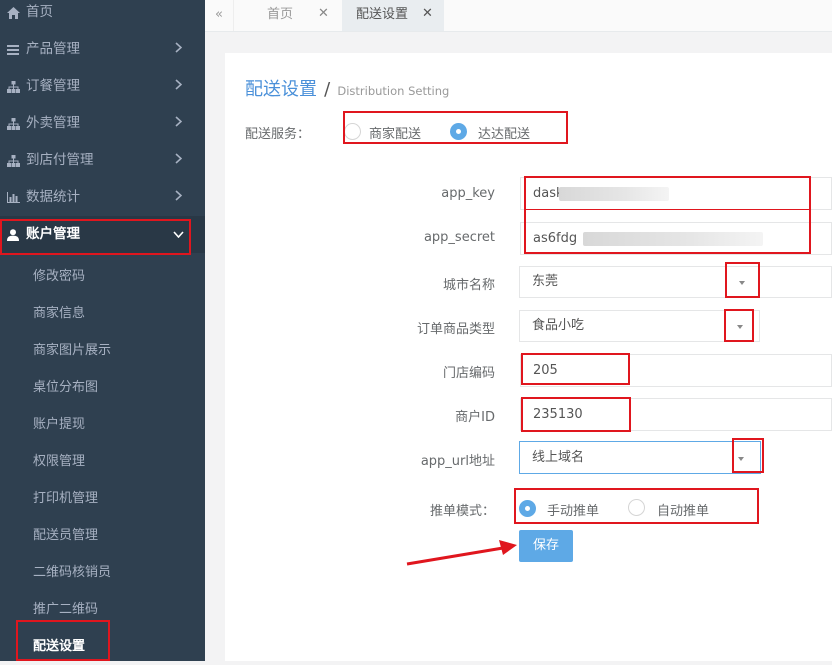 The height and width of the screenshot is (665, 832). What do you see at coordinates (59, 646) in the screenshot?
I see `submenu-item-label: 配送设置` at bounding box center [59, 646].